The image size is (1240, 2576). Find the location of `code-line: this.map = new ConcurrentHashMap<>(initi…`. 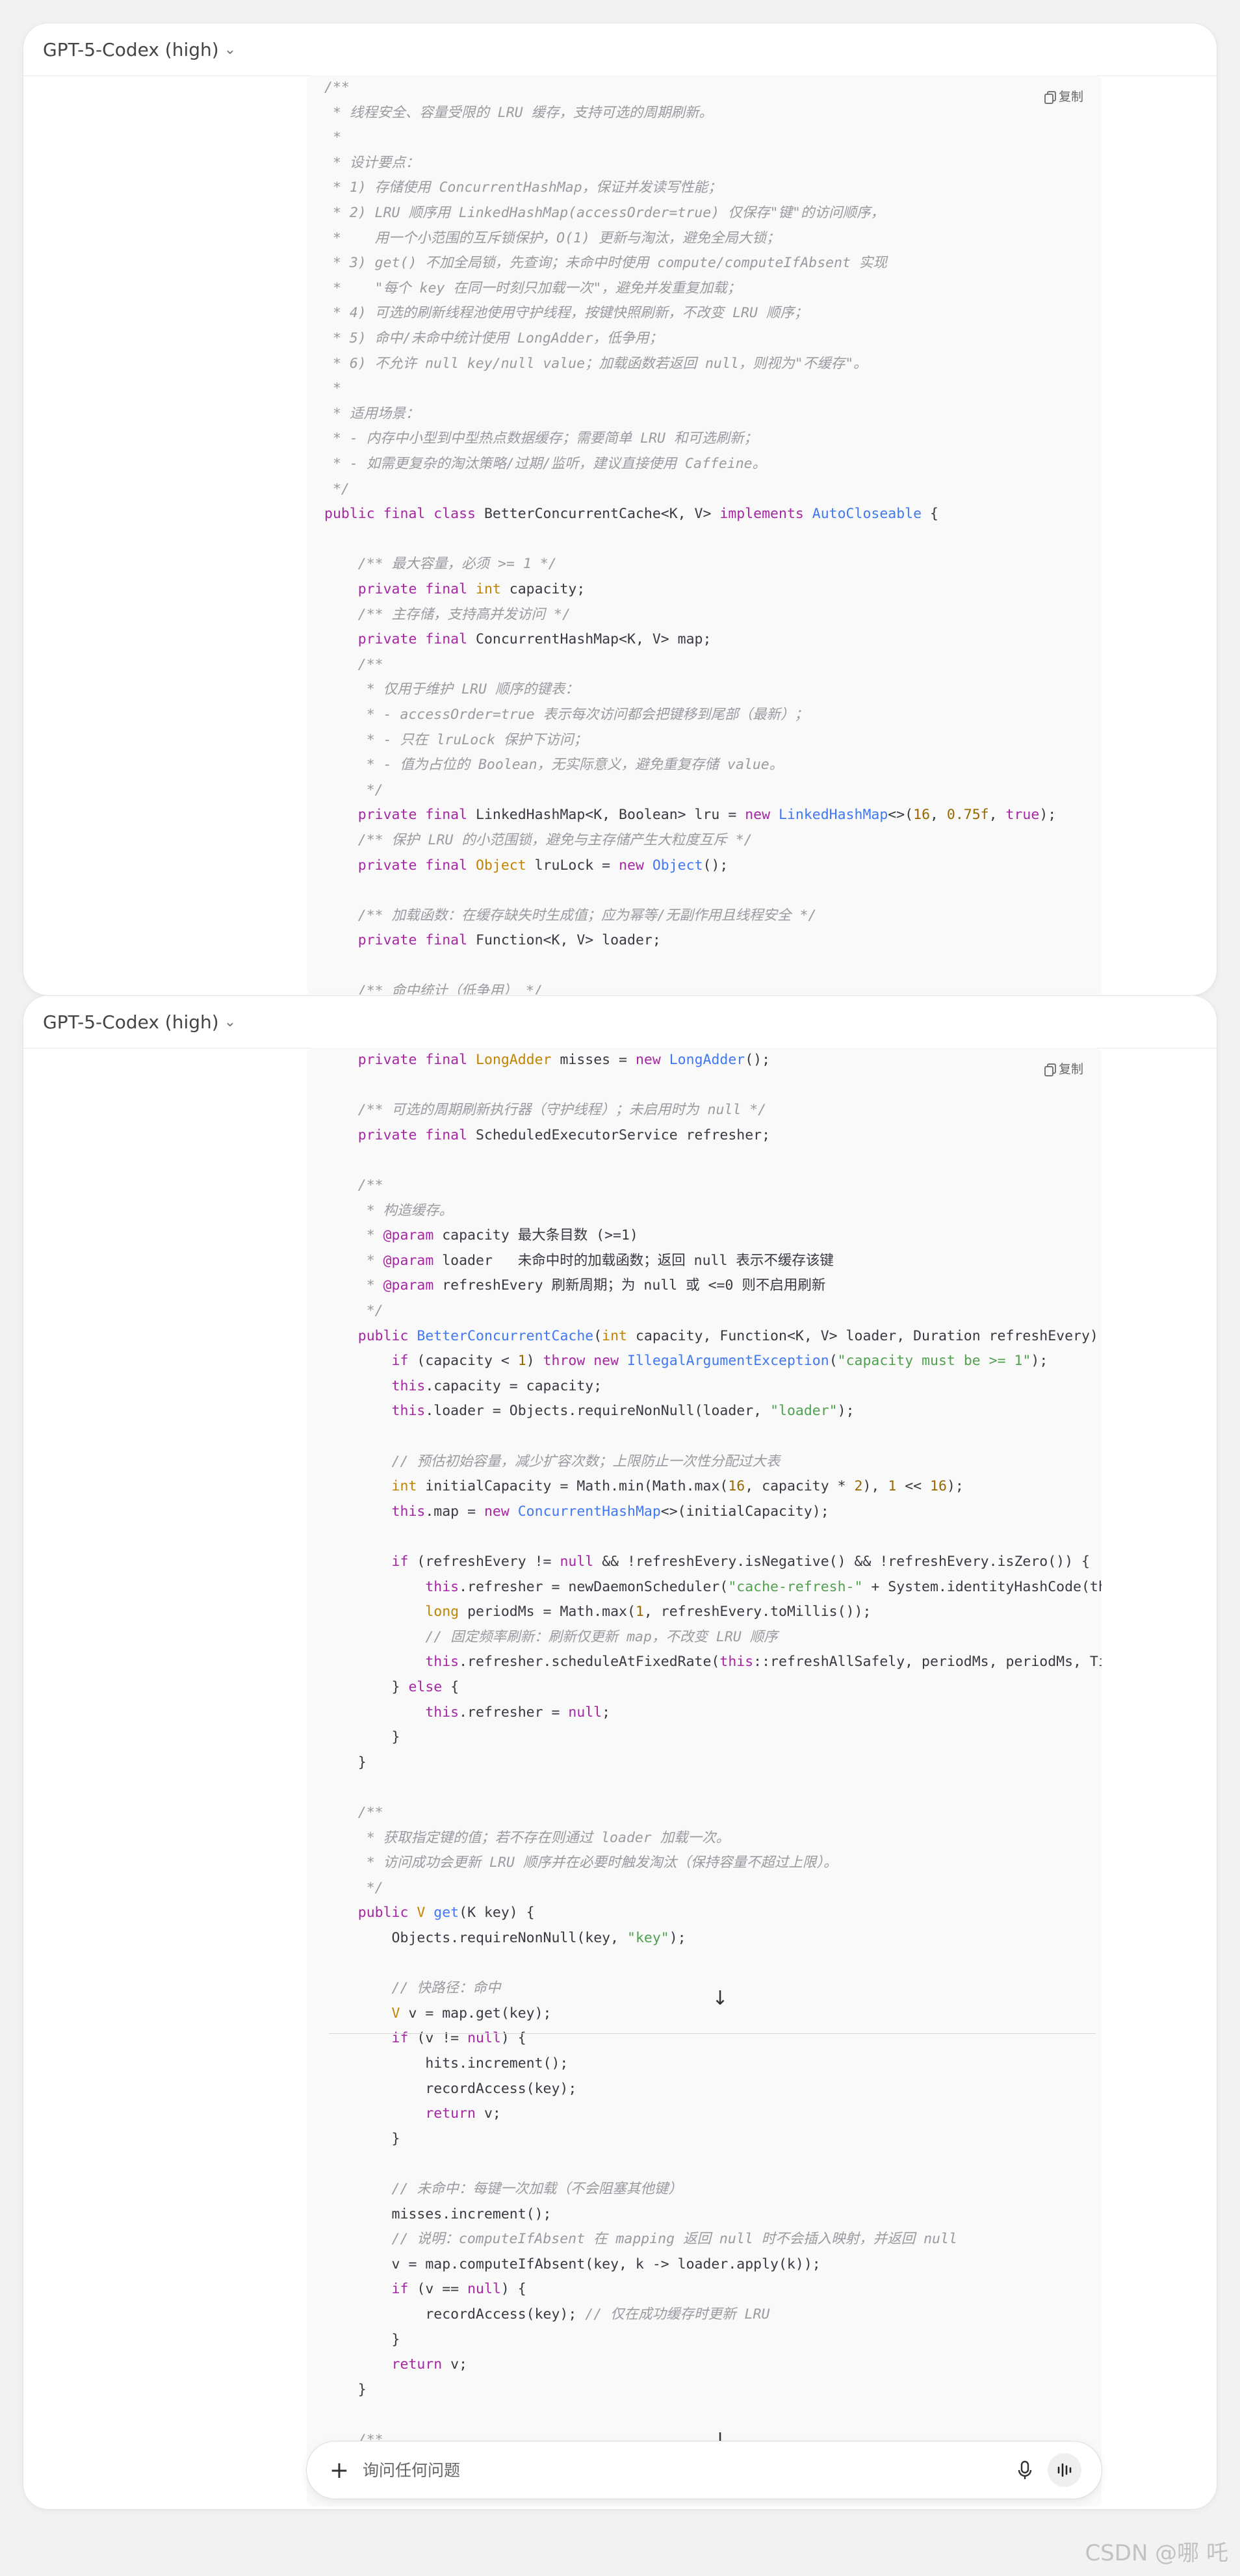

code-line: this.map = new ConcurrentHashMap<>(initi… is located at coordinates (576, 1512).